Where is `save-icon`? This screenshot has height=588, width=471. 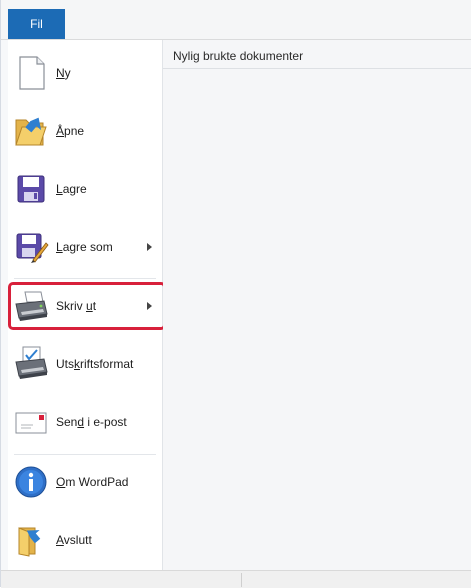 save-icon is located at coordinates (31, 189).